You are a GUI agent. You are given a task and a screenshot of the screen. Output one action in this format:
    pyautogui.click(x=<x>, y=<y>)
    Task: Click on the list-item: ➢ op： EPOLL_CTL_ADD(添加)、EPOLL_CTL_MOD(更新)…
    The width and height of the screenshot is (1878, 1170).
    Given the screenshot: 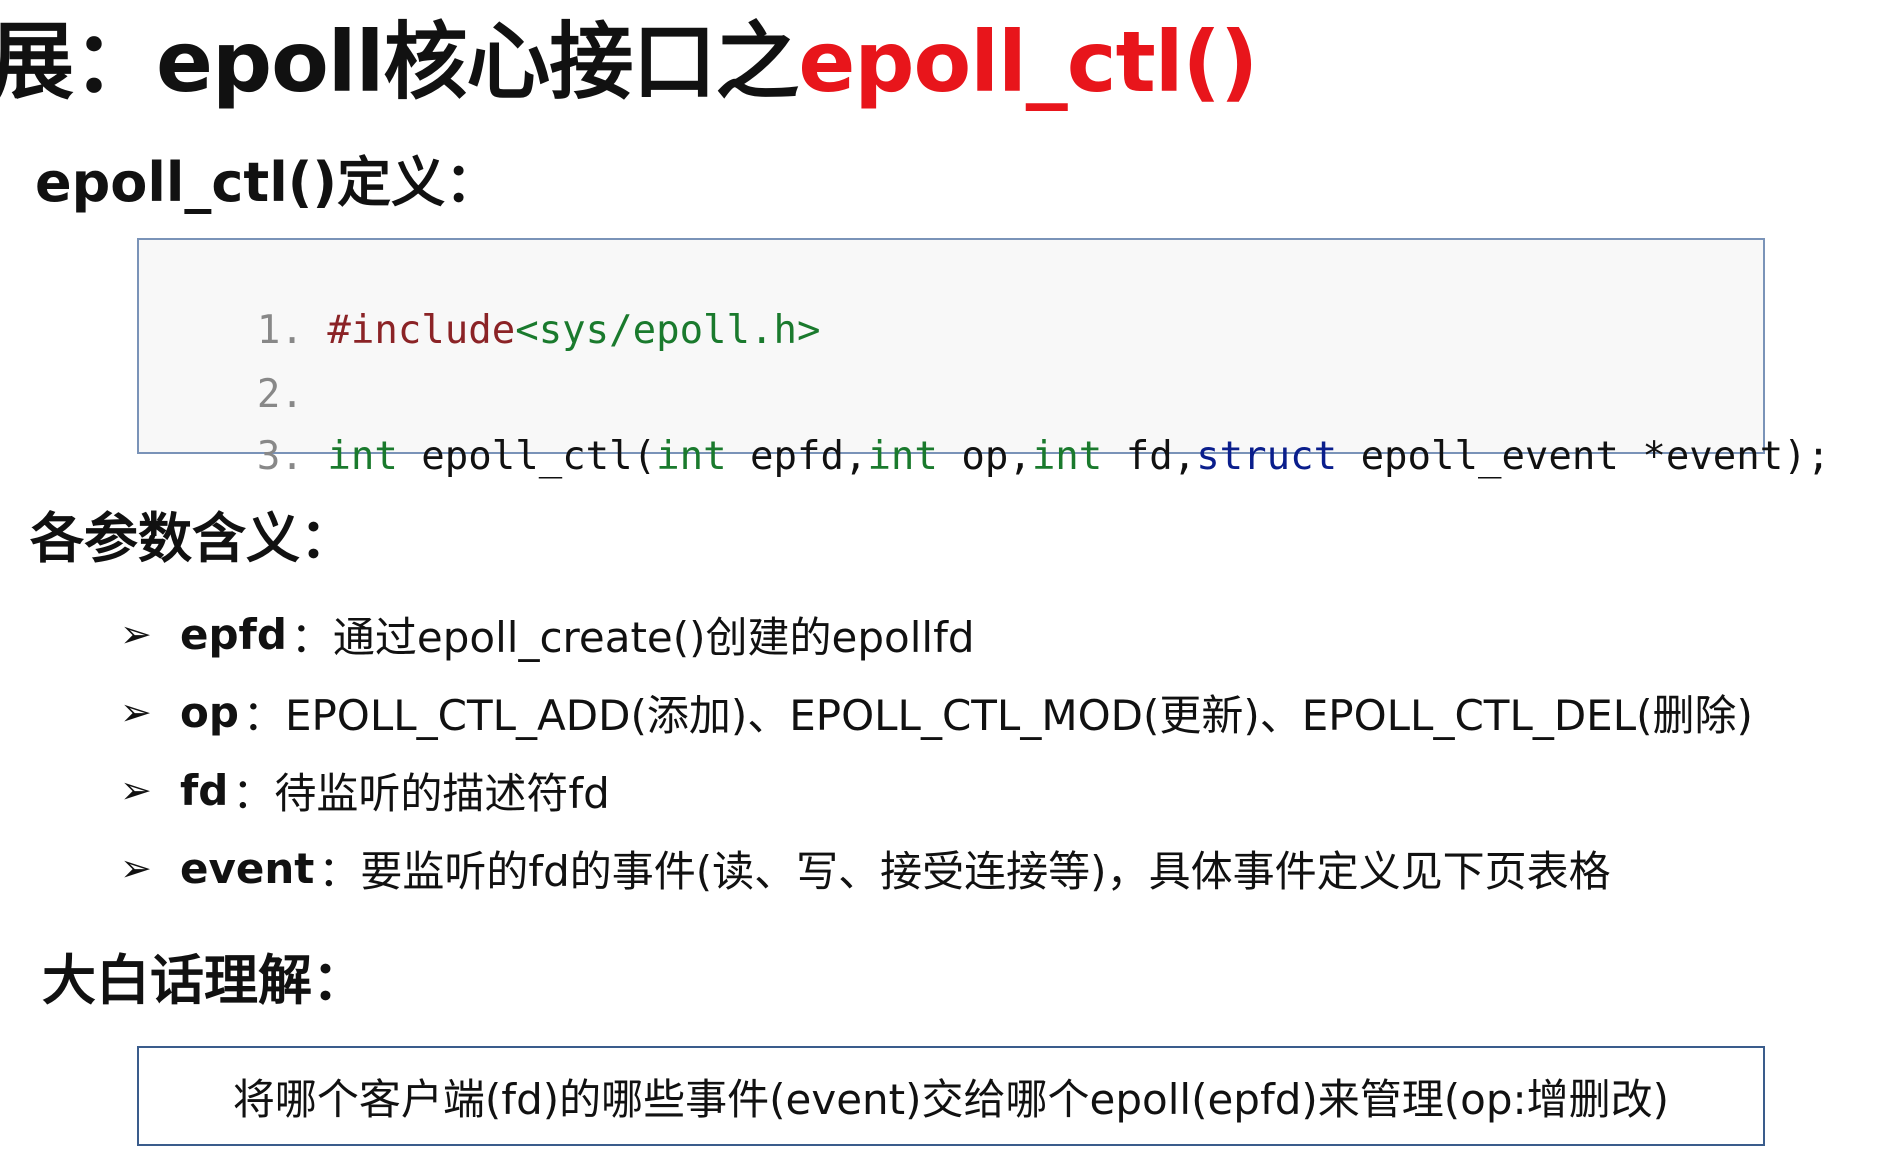 What is the action you would take?
    pyautogui.click(x=936, y=712)
    